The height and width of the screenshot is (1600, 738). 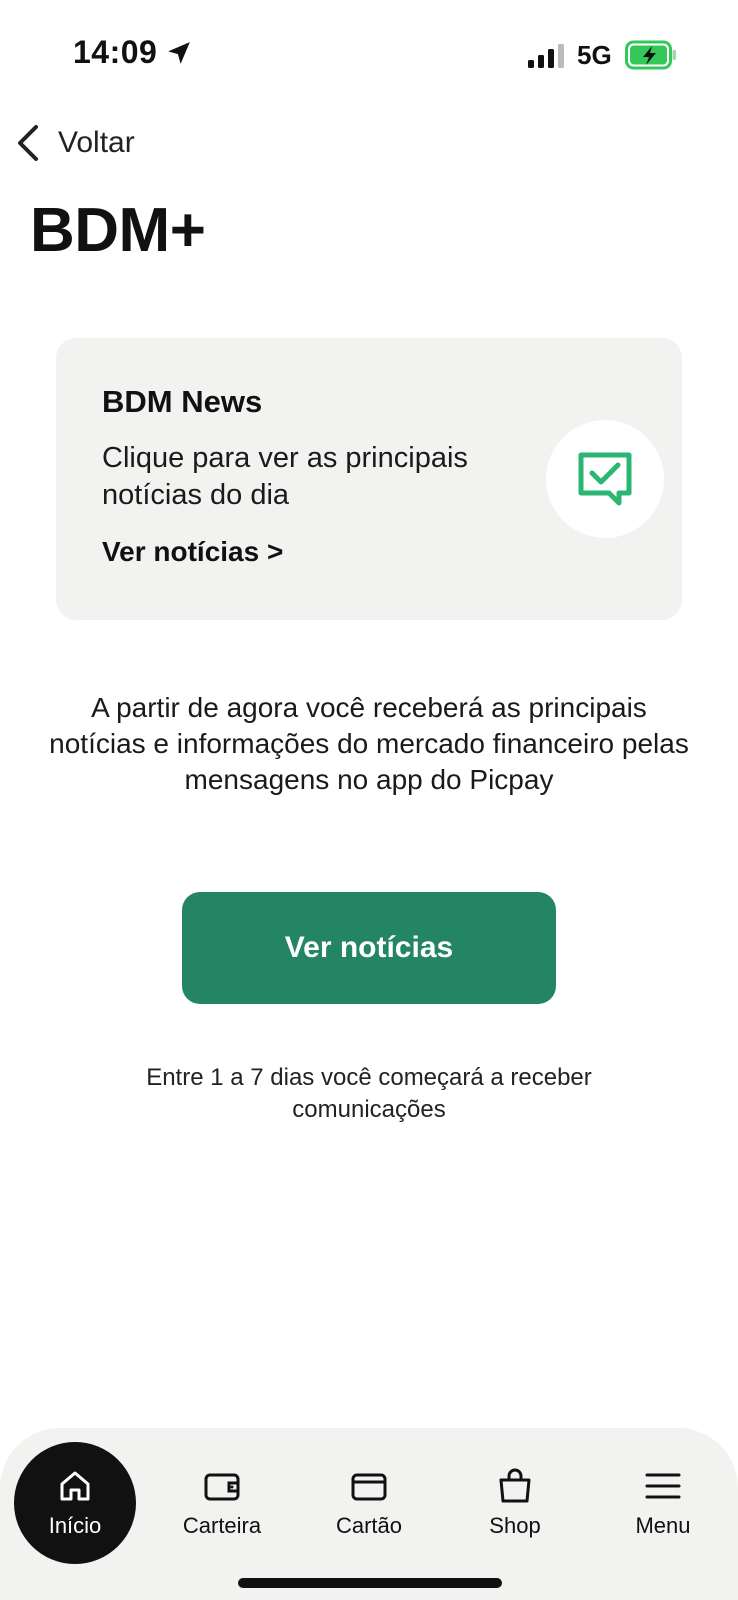 I want to click on nav-label: Shop, so click(x=515, y=1525).